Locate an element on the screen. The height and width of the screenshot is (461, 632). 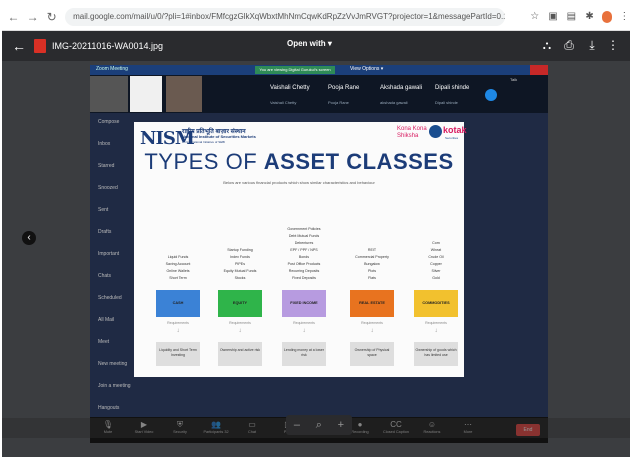
slide-title: TYPES OF ASSET CLASSES is located at coordinates (299, 162).